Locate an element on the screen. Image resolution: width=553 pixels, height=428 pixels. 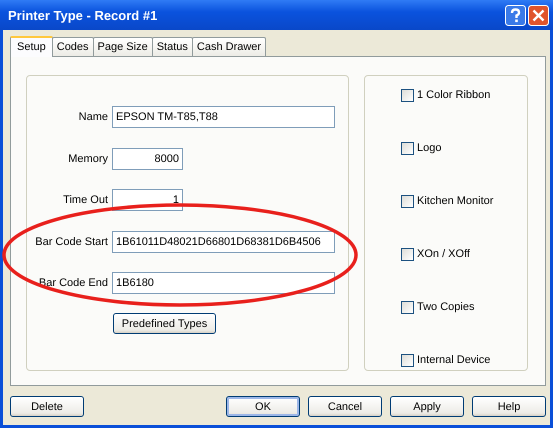
field-label: Time Out is located at coordinates (85, 200).